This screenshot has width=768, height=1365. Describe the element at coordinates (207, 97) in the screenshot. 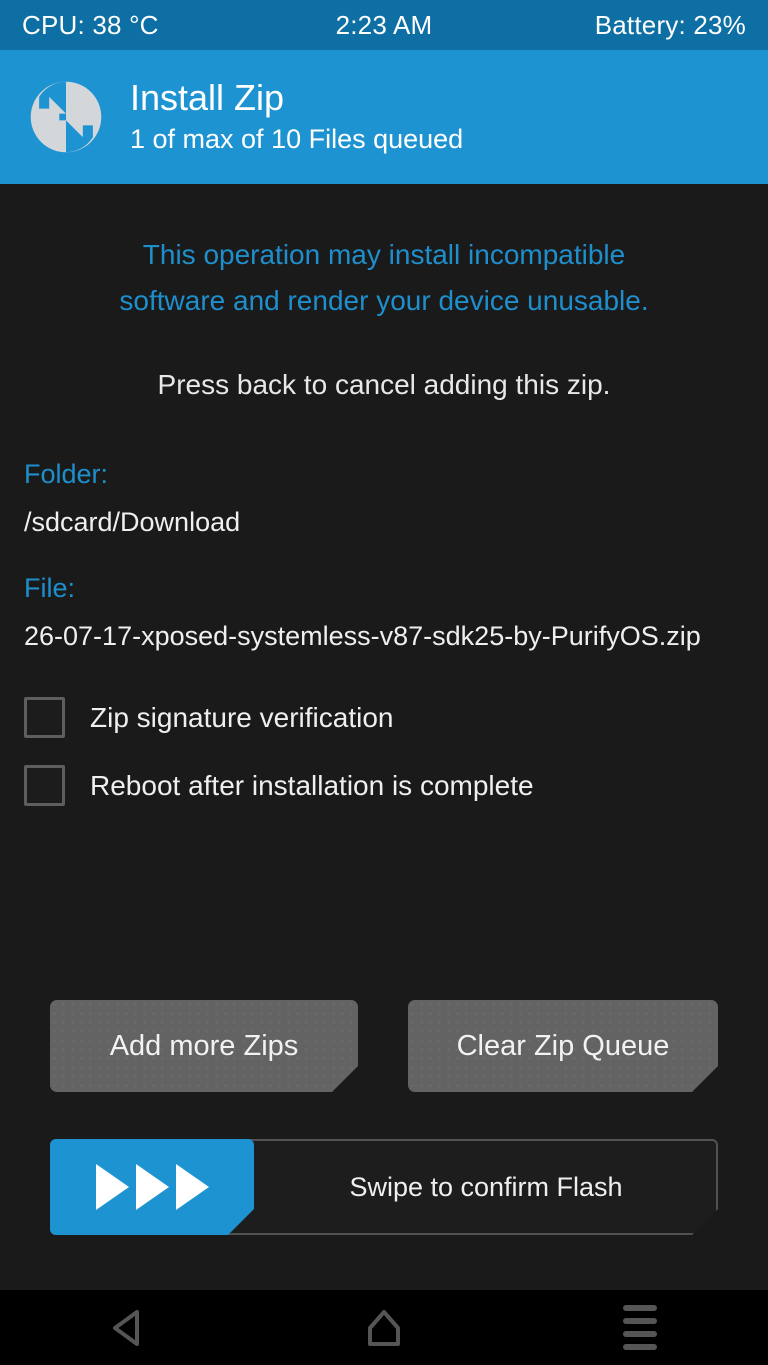

I see `page-title: Install Zip` at that location.